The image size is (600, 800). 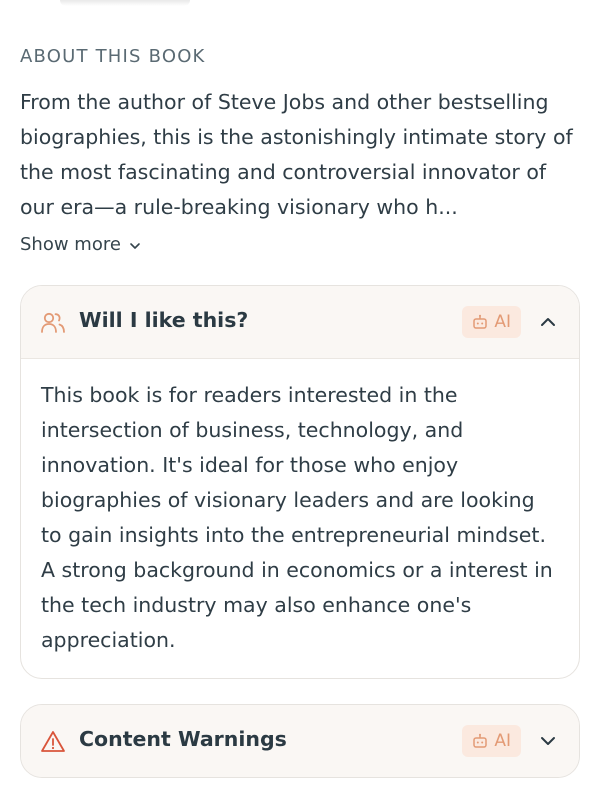 I want to click on show-more-button: Show more, so click(x=80, y=244).